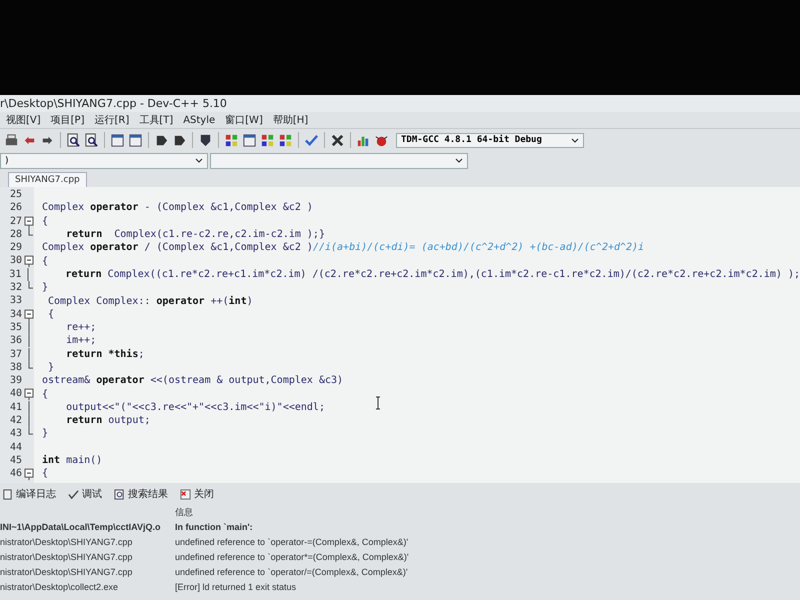  I want to click on code-line: return Complex((c1.re*c2.re+c1.im*c2.im) /(c2.re*c2.re+c2.im*c2.im),(c1.im*c2.re-c1.re*c2.im)/(c2.re*c2.re+c2.im*c2.im) );, so click(432, 274).